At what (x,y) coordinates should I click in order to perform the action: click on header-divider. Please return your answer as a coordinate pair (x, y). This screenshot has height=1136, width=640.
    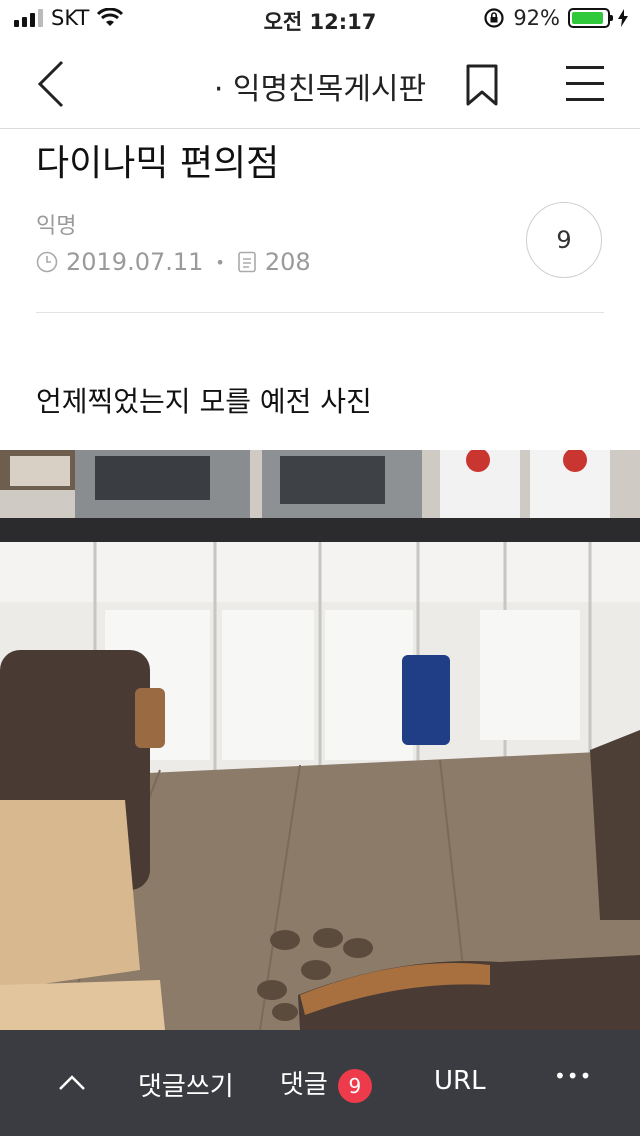
    Looking at the image, I should click on (320, 312).